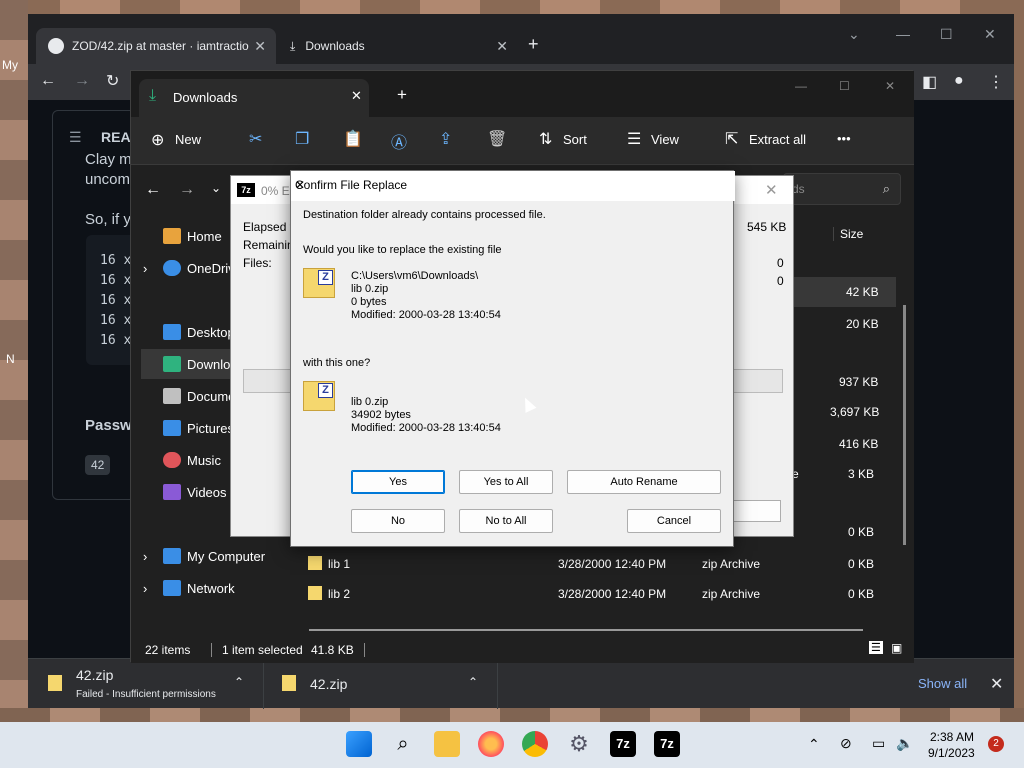 The width and height of the screenshot is (1024, 768). What do you see at coordinates (996, 82) in the screenshot?
I see `menu-icon: ⋮` at bounding box center [996, 82].